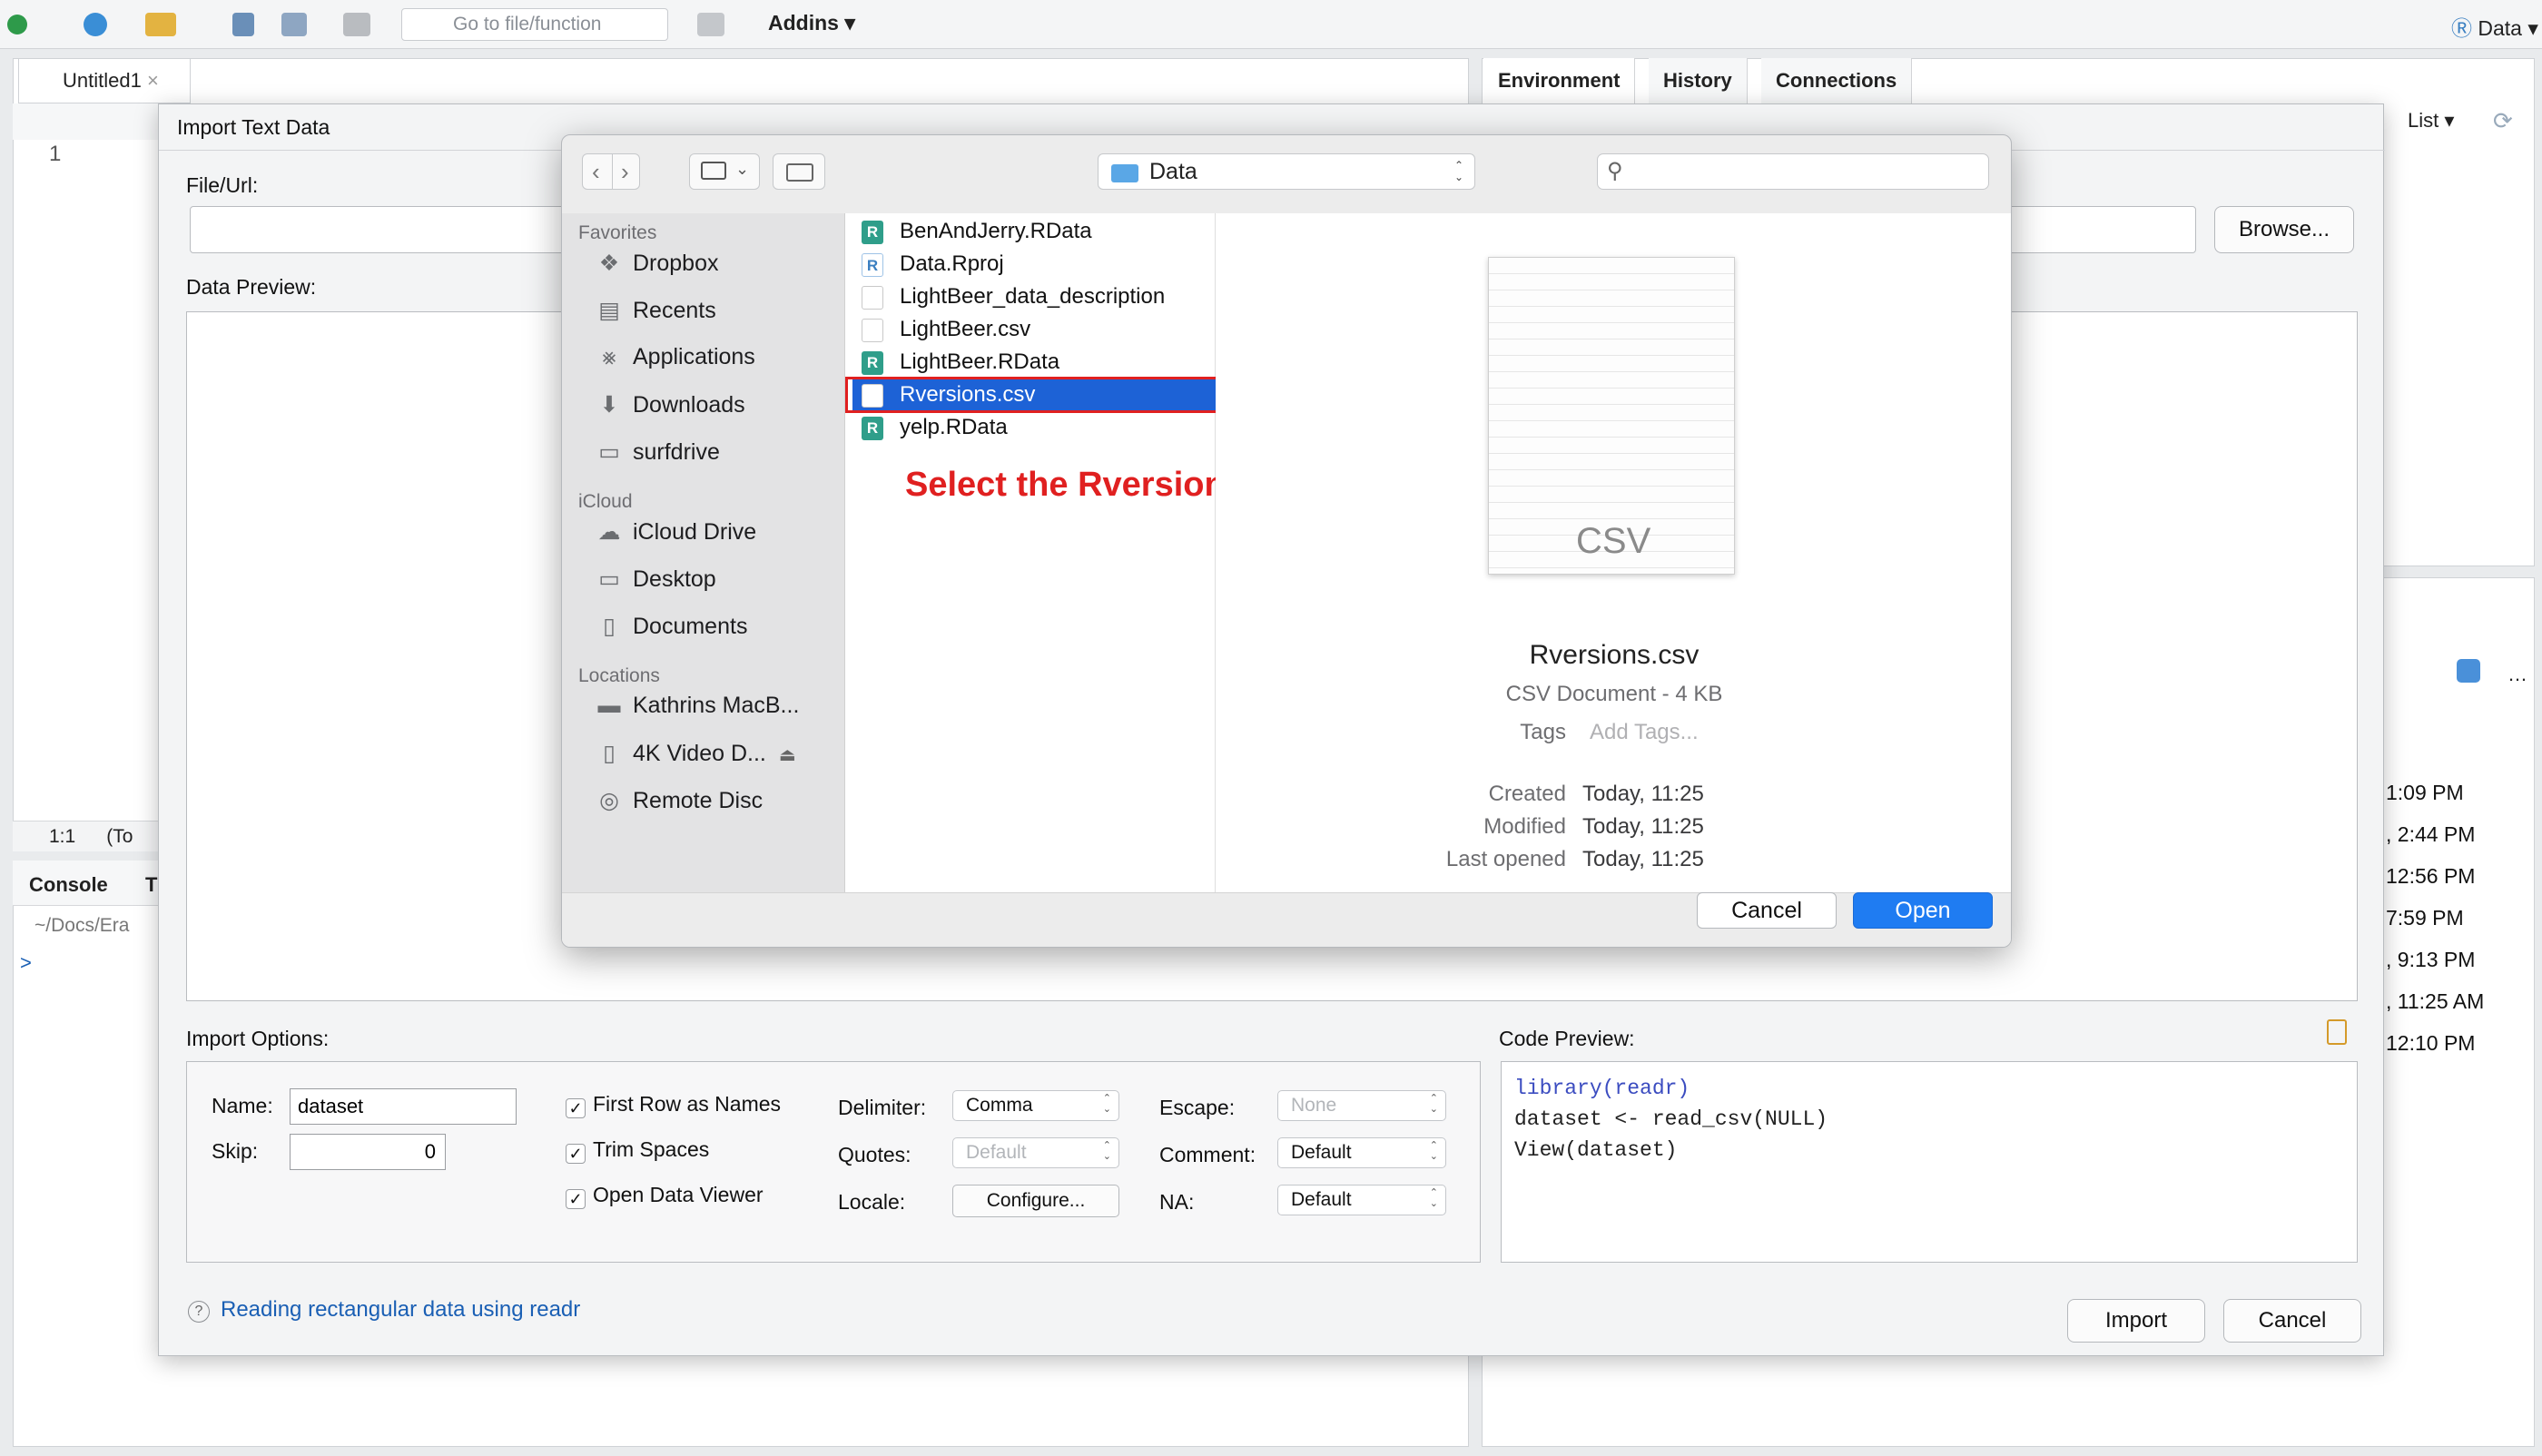 This screenshot has width=2542, height=1456. I want to click on sidebar-item-4k-video: ▯ 4K Video D... ⏏, so click(695, 753).